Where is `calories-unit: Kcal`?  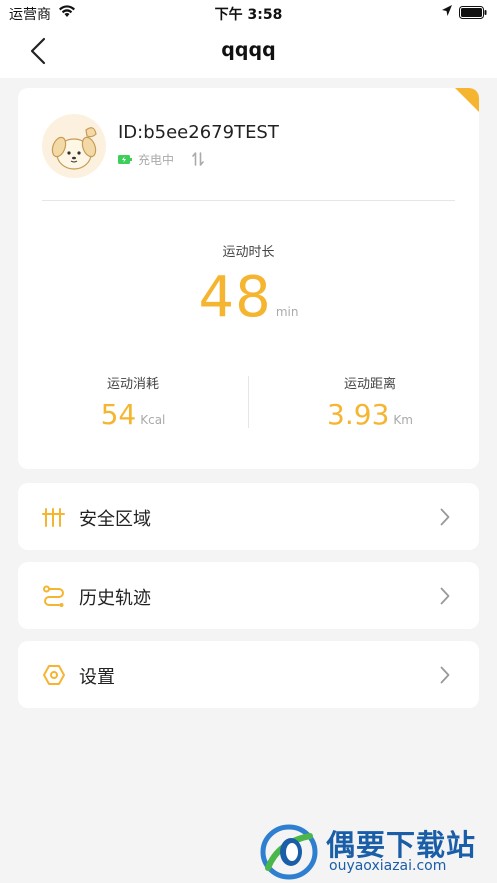 calories-unit: Kcal is located at coordinates (153, 420).